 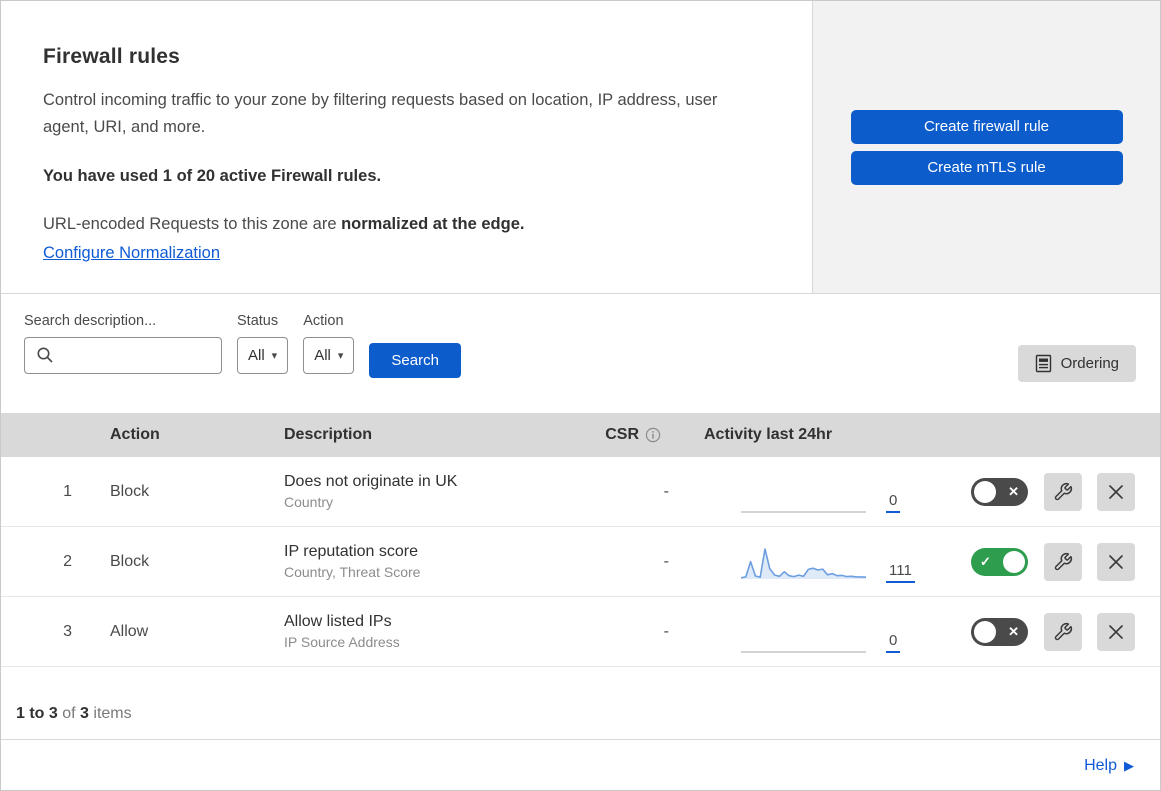 What do you see at coordinates (1043, 363) in the screenshot?
I see `ordered-list-icon` at bounding box center [1043, 363].